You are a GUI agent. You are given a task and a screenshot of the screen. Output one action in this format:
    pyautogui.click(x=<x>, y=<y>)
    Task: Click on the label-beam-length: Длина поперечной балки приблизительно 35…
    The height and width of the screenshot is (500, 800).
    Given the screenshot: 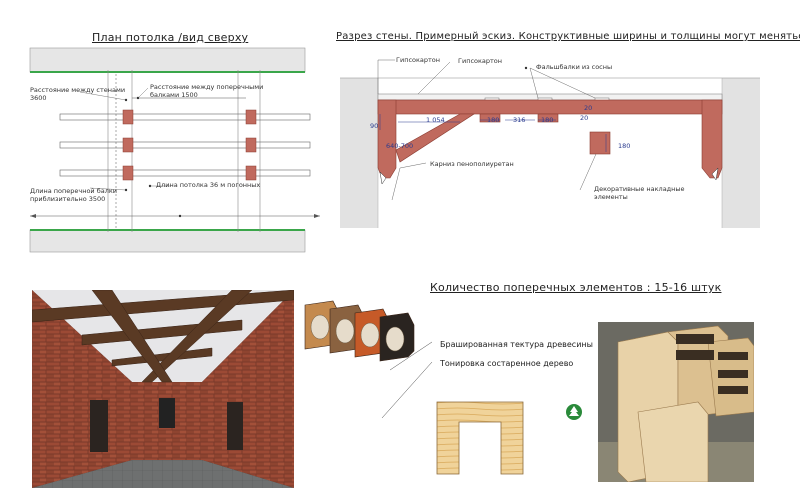 What is the action you would take?
    pyautogui.click(x=74, y=195)
    